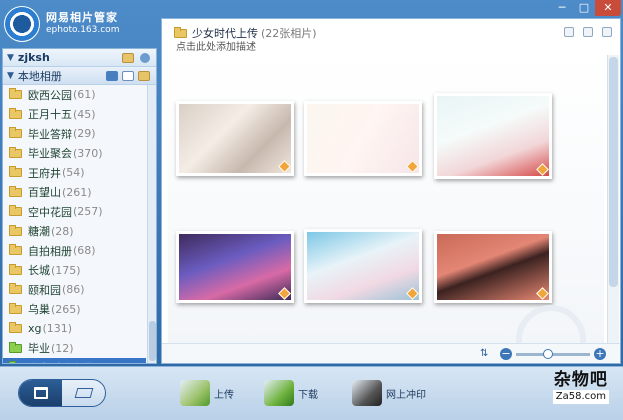 Image resolution: width=623 pixels, height=420 pixels. What do you see at coordinates (406, 395) in the screenshot?
I see `online-print-label: 网上冲印` at bounding box center [406, 395].